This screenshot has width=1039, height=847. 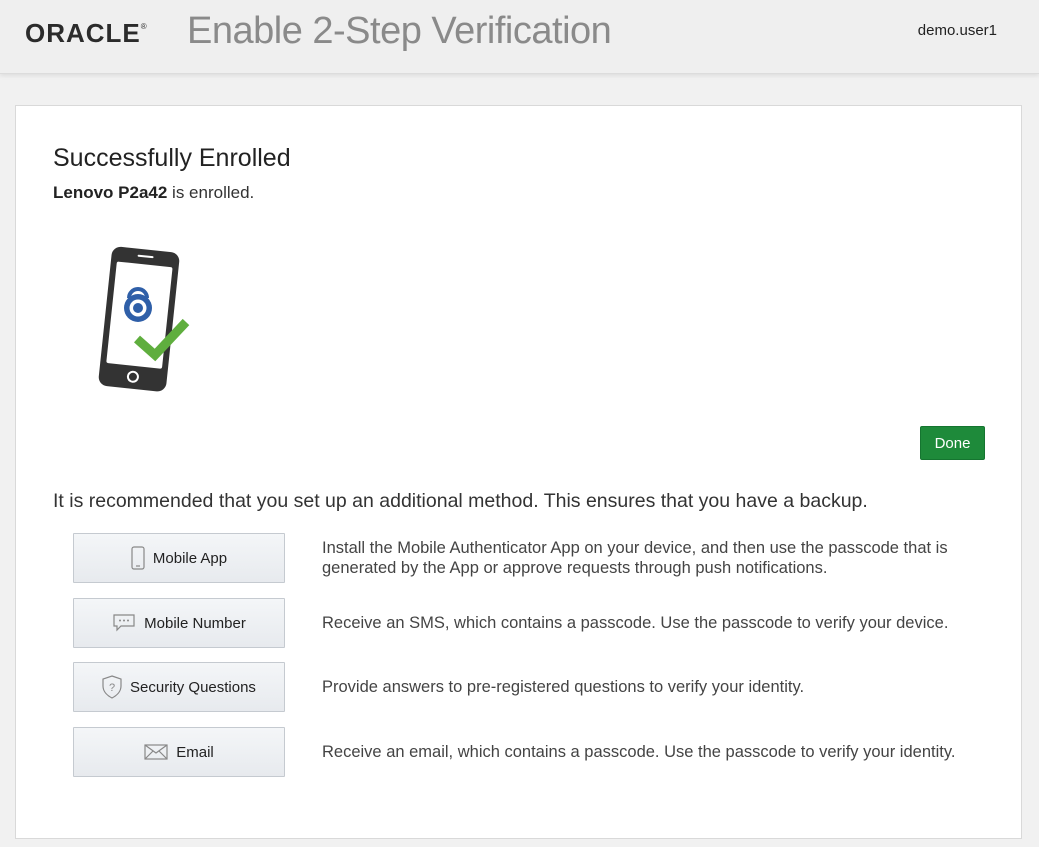 I want to click on mobile-app-label: Mobile App, so click(x=190, y=558).